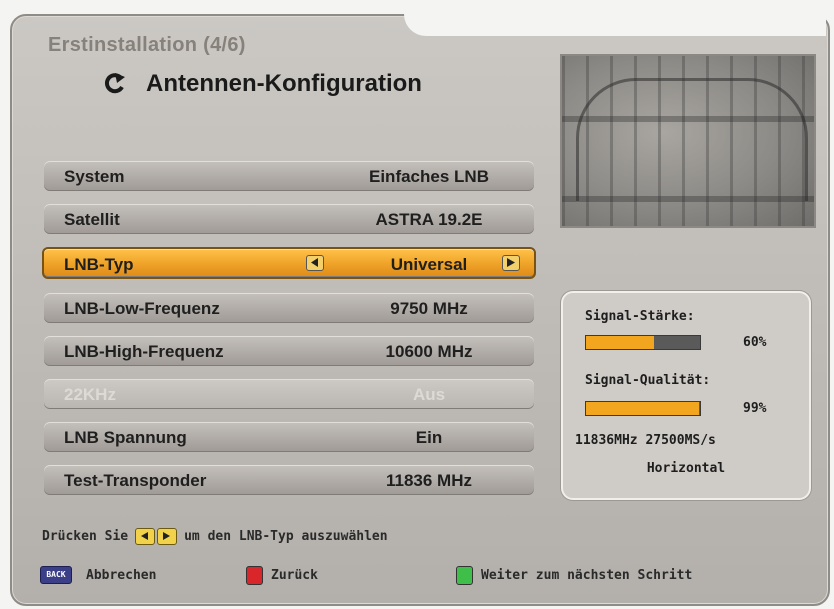 This screenshot has height=609, width=834. I want to click on hint-arrow-keys, so click(156, 536).